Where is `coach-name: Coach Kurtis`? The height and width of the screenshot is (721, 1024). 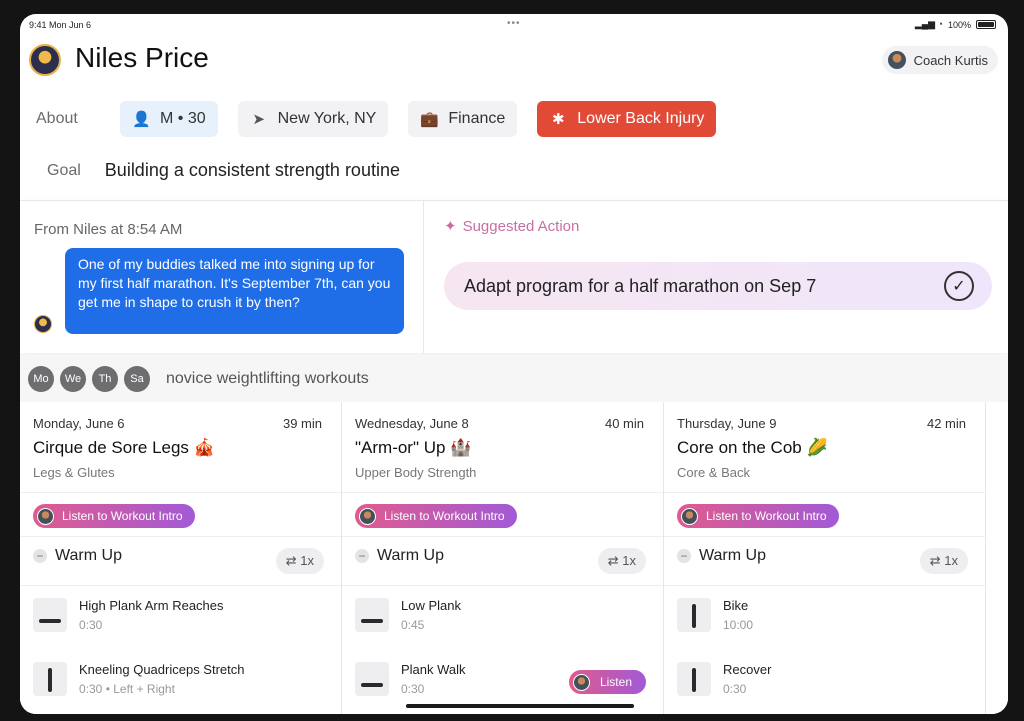 coach-name: Coach Kurtis is located at coordinates (950, 60).